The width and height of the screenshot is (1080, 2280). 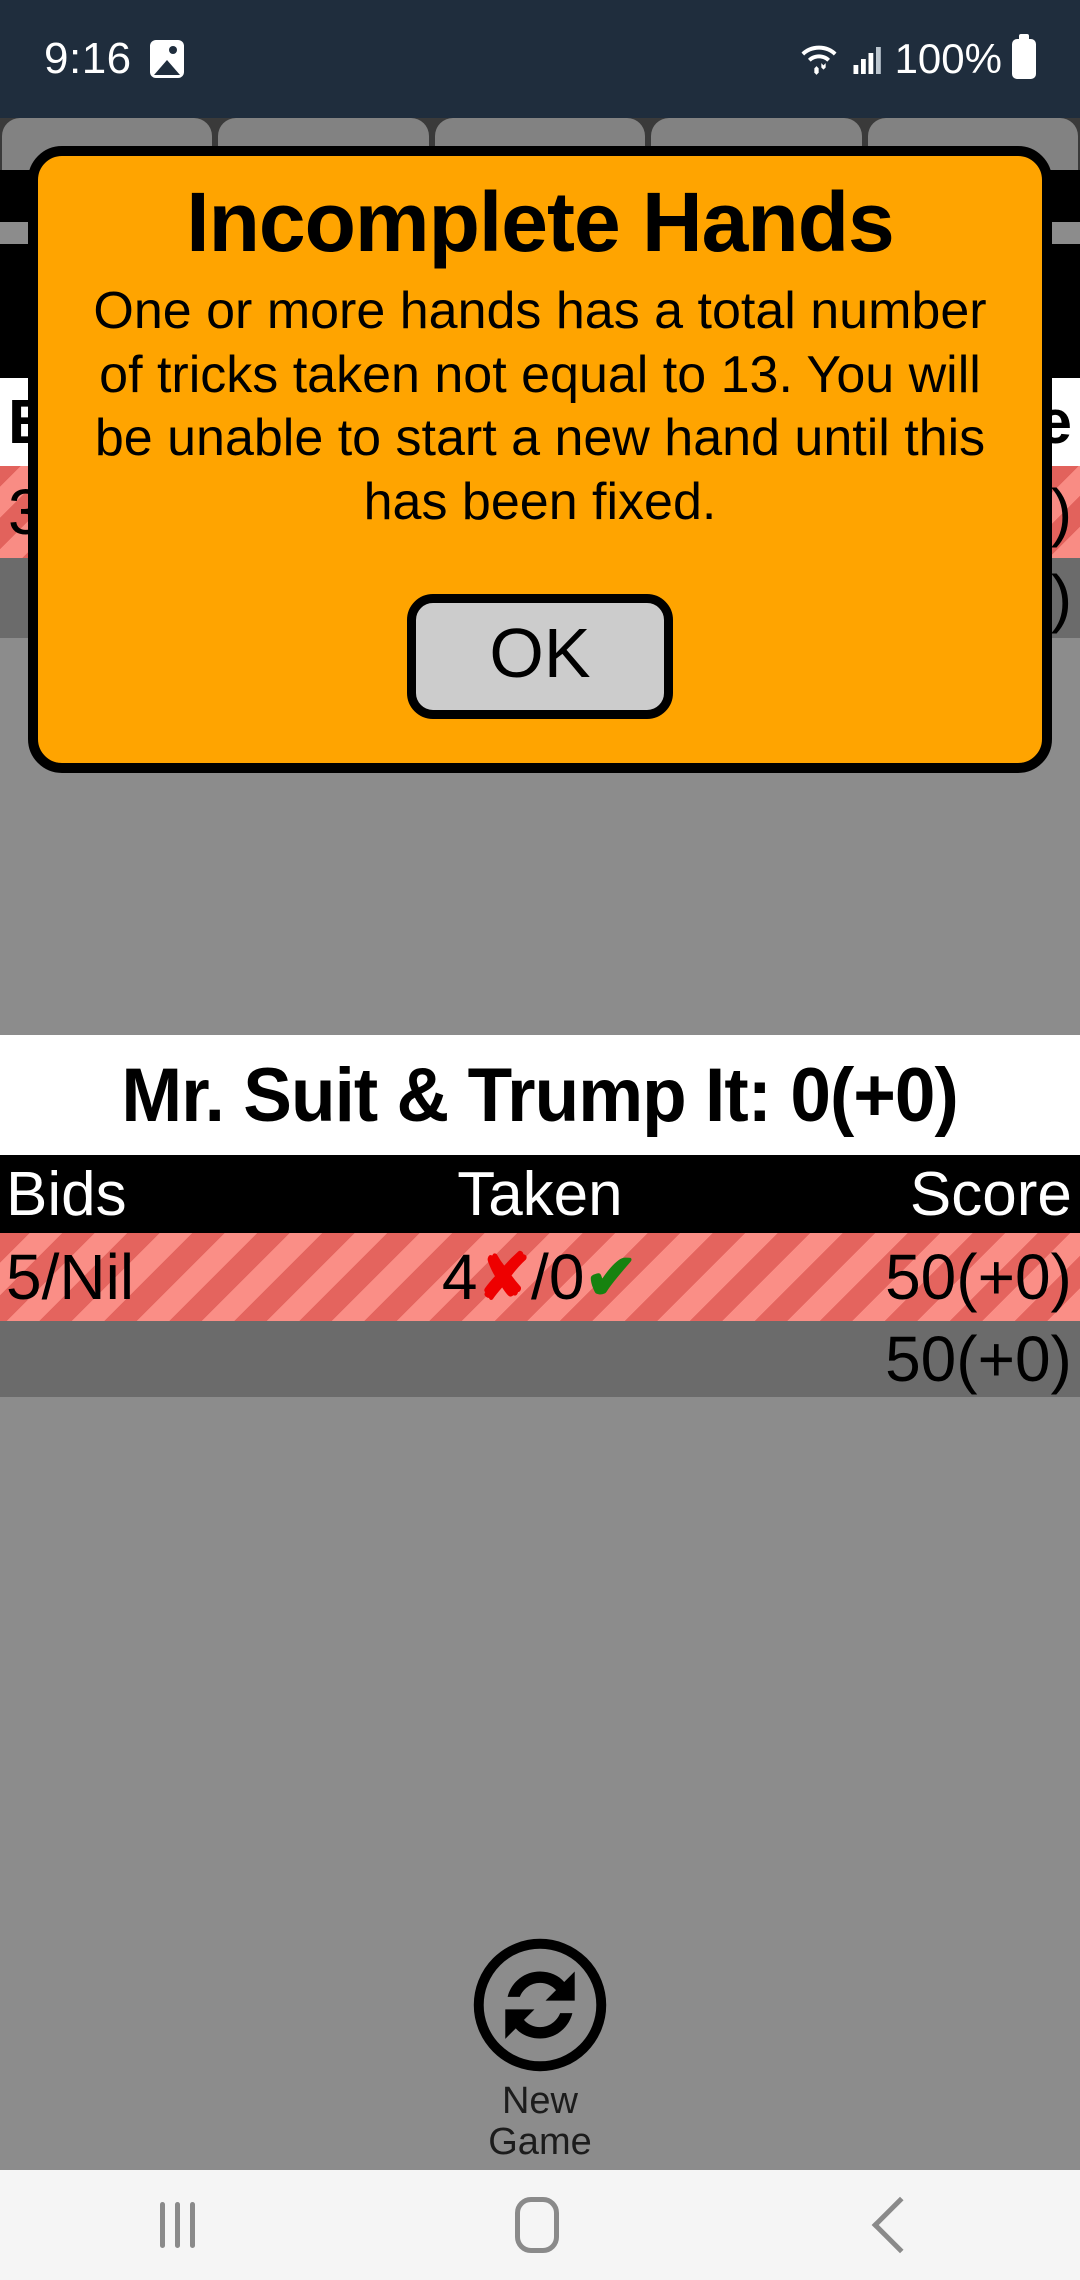 What do you see at coordinates (178, 2225) in the screenshot?
I see `recents-icon` at bounding box center [178, 2225].